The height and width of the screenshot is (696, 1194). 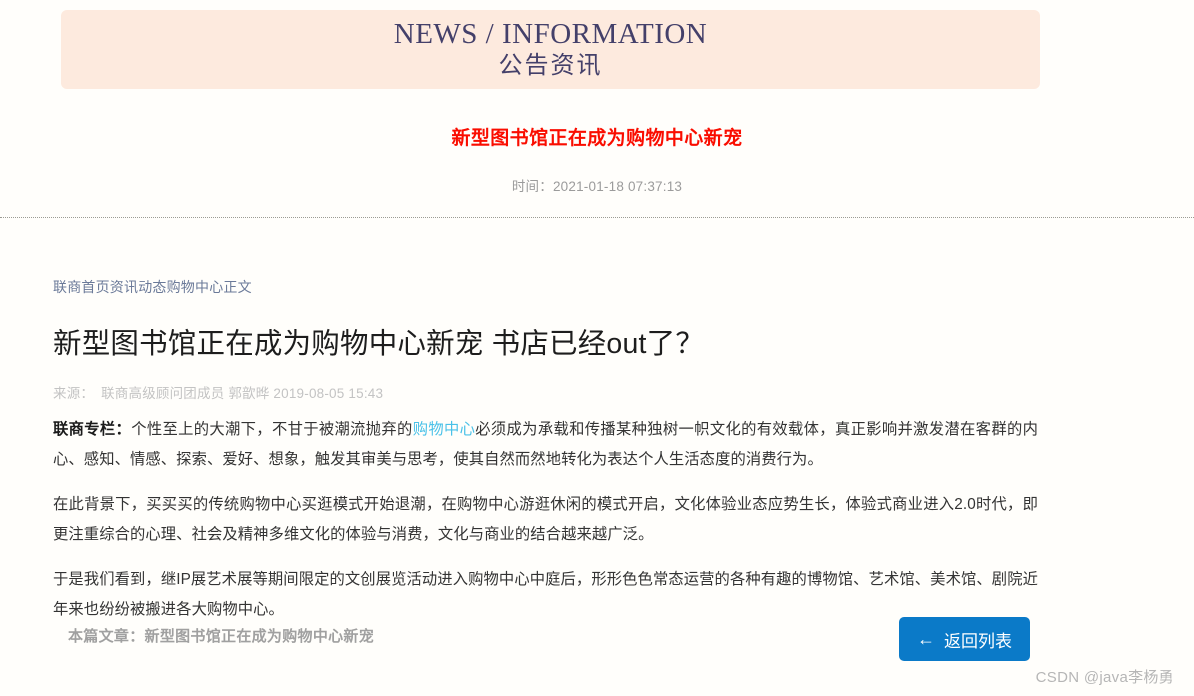 I want to click on back-to-list-label: 返回列表, so click(x=978, y=641).